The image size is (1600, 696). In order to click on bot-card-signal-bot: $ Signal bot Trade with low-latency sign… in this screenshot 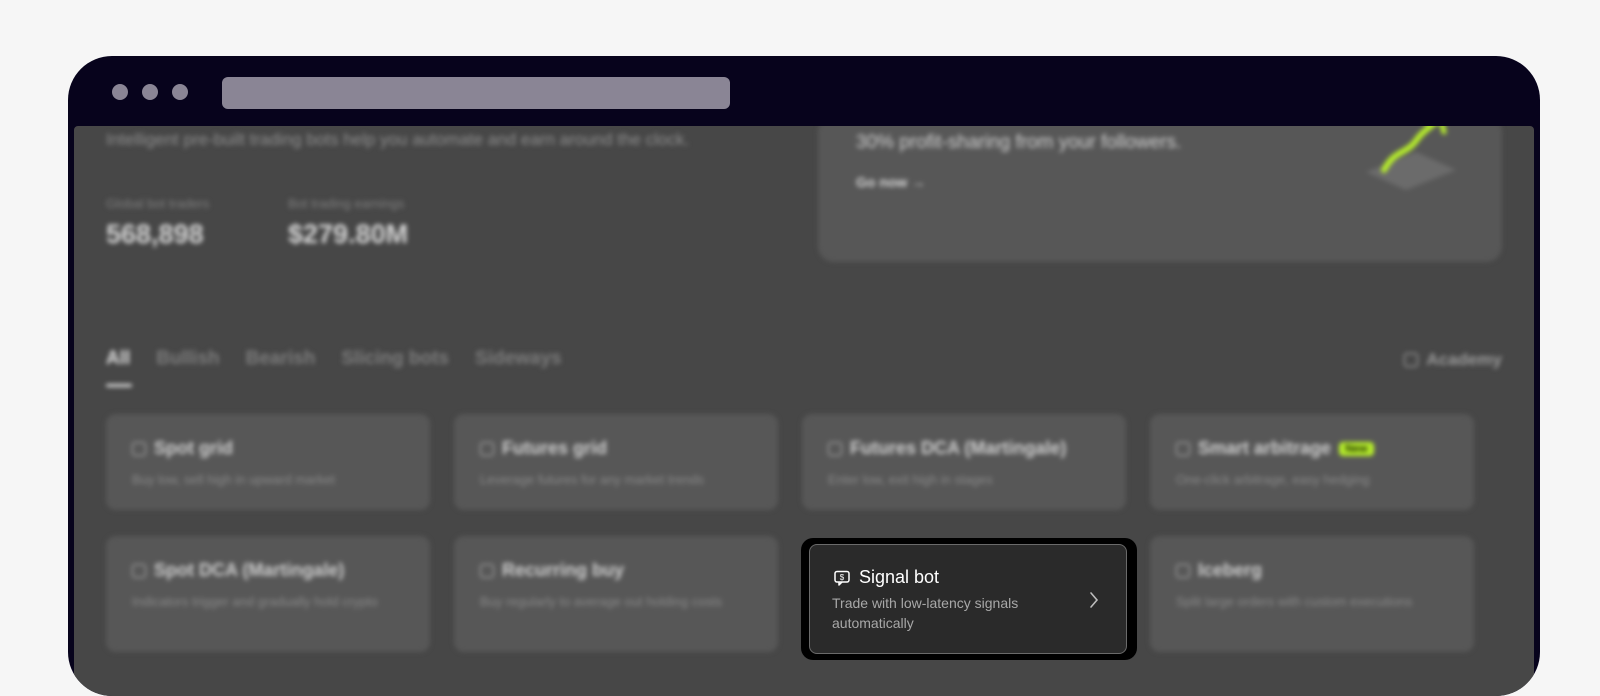, I will do `click(968, 599)`.